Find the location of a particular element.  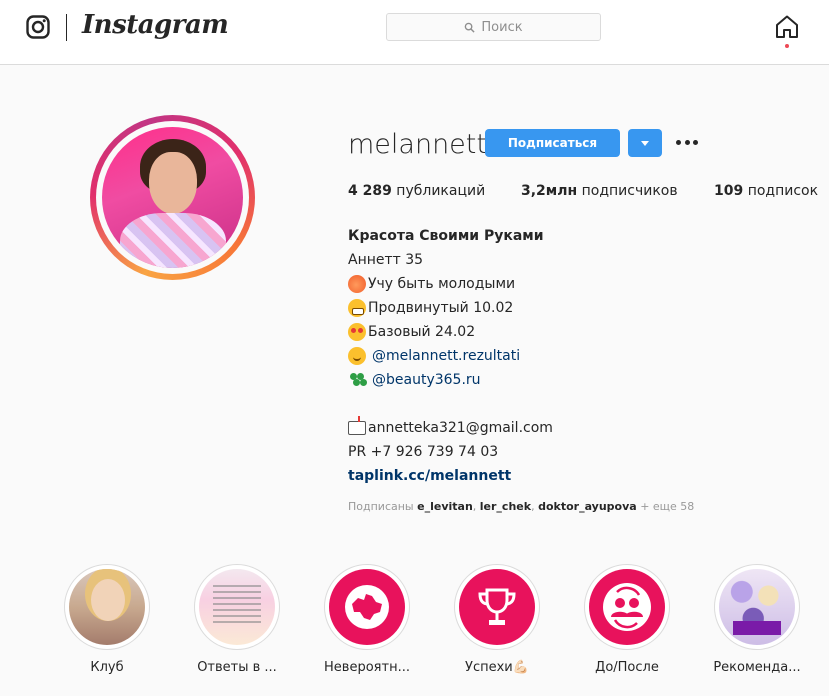

search-icon is located at coordinates (470, 27).